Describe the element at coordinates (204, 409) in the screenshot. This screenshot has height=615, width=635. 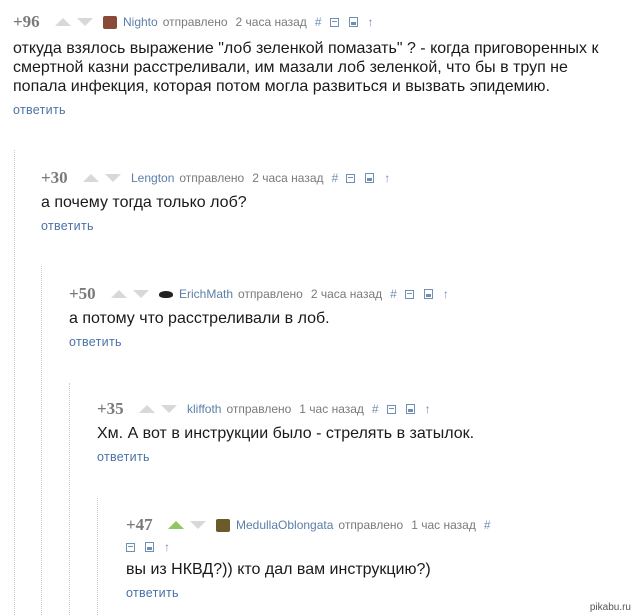
I see `comment-author: kliffoth` at that location.